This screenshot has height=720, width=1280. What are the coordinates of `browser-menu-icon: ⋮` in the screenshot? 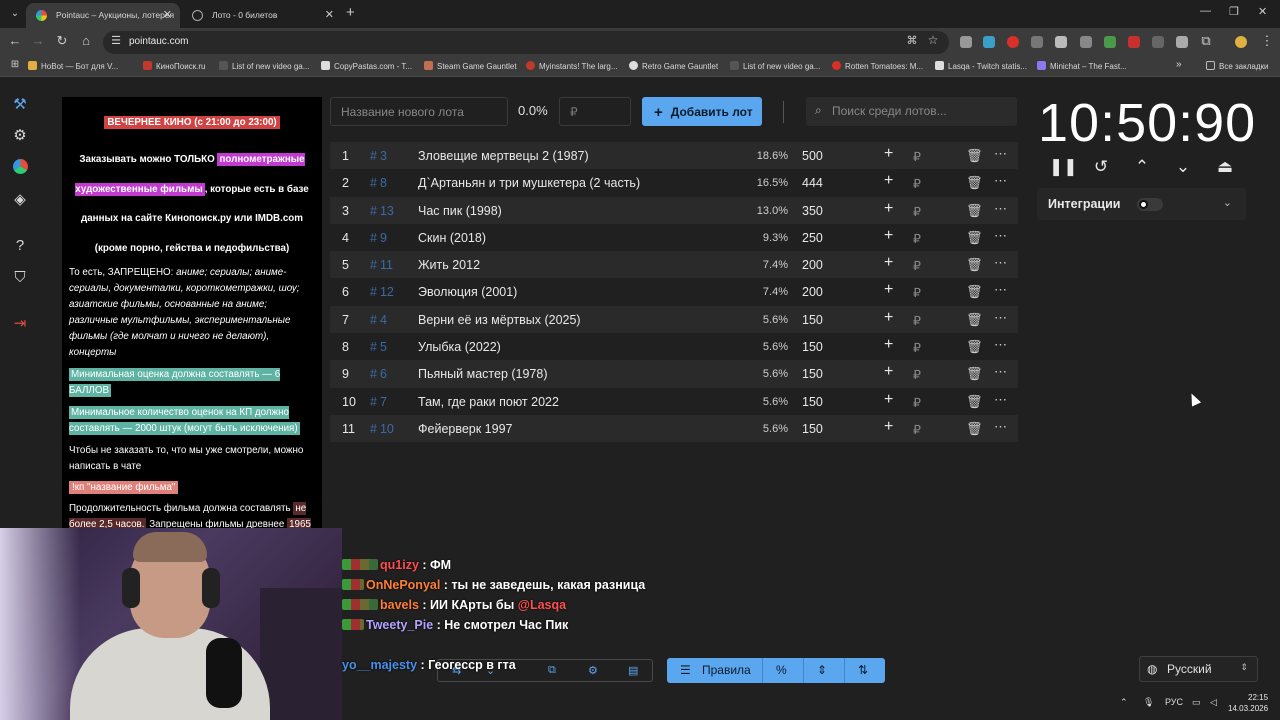 It's located at (1267, 41).